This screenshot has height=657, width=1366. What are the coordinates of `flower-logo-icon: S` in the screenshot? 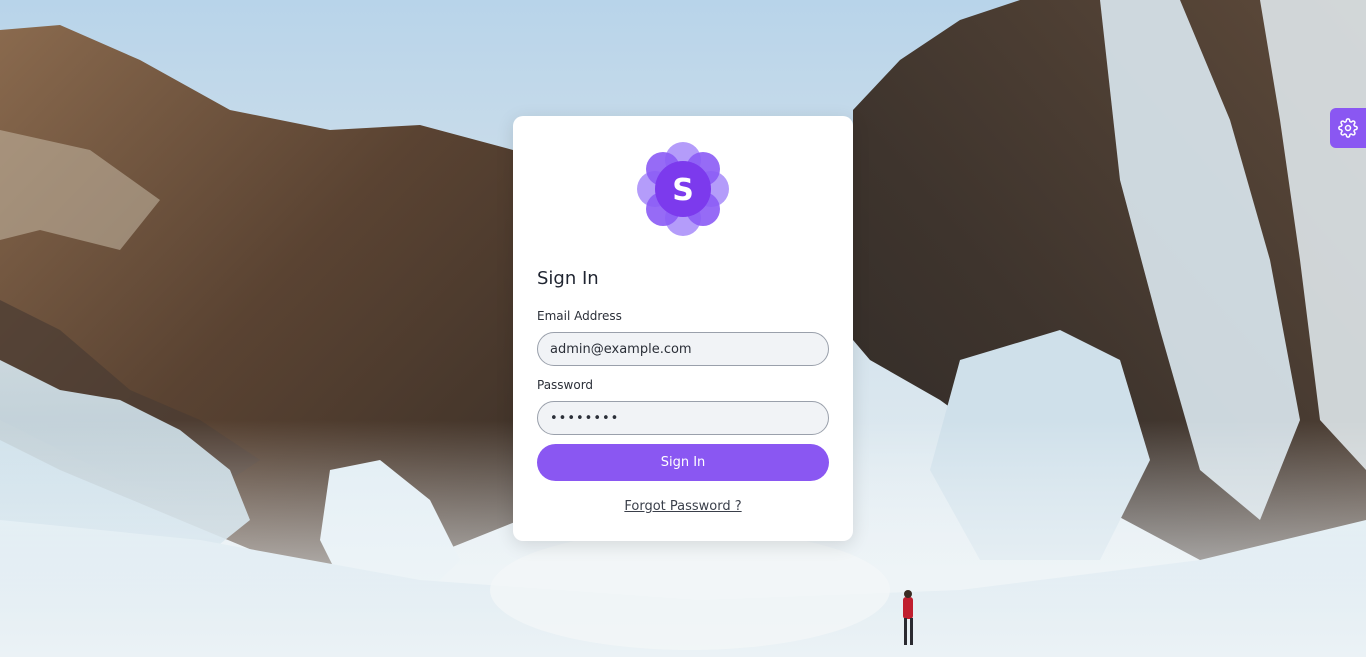 It's located at (683, 189).